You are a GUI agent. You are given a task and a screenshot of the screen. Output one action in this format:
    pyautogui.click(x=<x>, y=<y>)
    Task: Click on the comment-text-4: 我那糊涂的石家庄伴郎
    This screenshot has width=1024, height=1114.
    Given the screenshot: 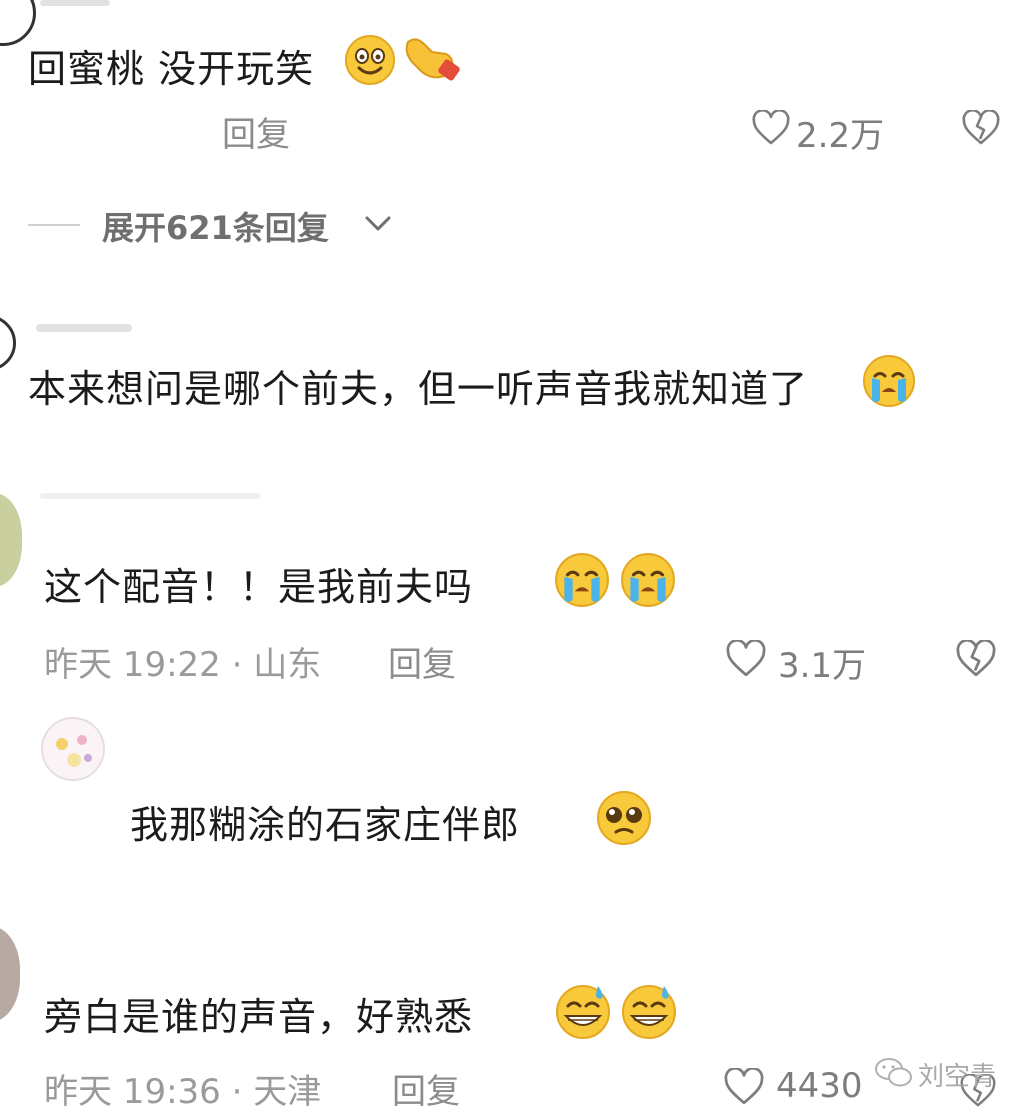 What is the action you would take?
    pyautogui.click(x=325, y=825)
    